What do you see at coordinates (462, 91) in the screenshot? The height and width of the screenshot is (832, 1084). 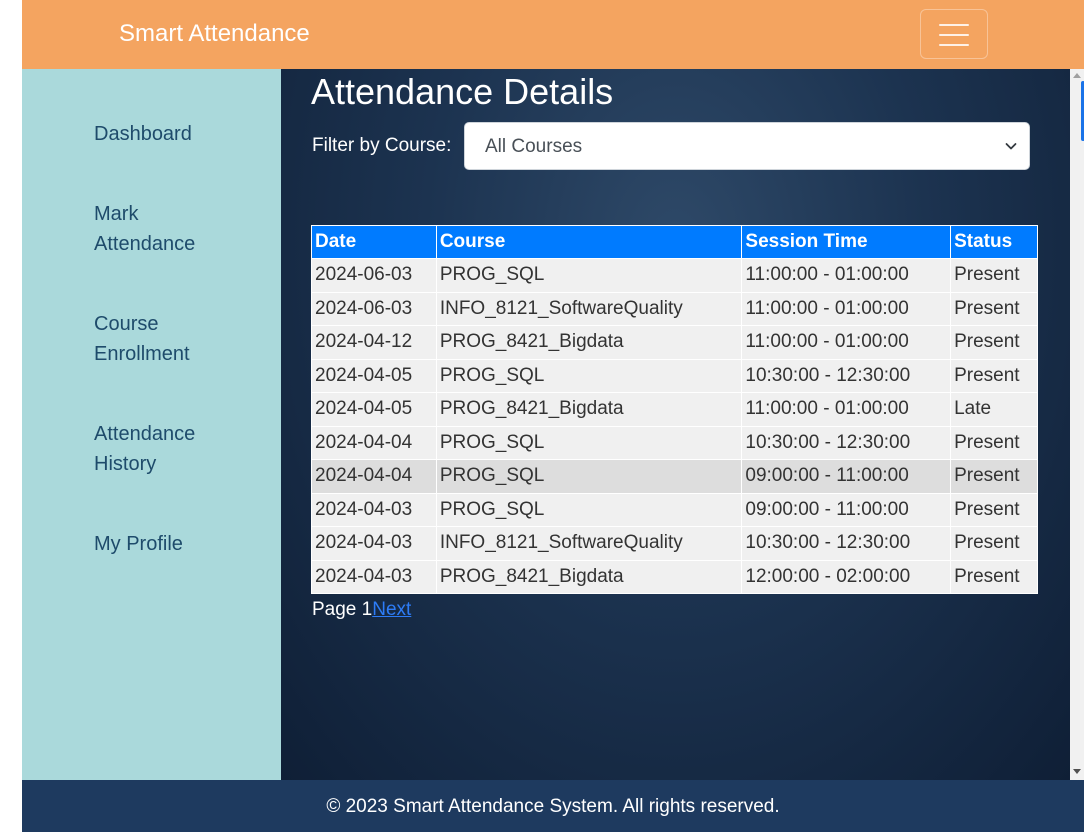 I see `page-title: Attendance Details` at bounding box center [462, 91].